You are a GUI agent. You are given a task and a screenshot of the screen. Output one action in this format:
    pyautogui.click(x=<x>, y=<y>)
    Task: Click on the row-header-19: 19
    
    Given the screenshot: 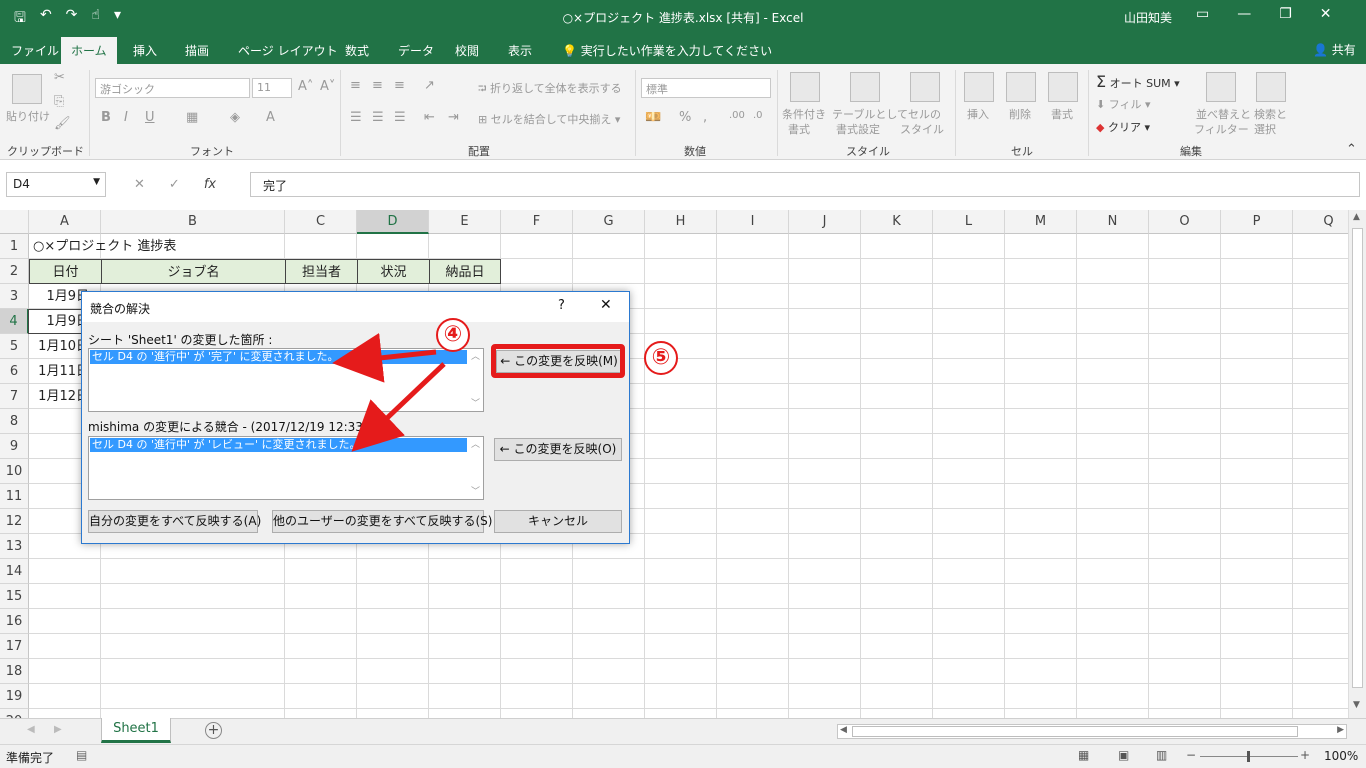 What is the action you would take?
    pyautogui.click(x=14, y=696)
    